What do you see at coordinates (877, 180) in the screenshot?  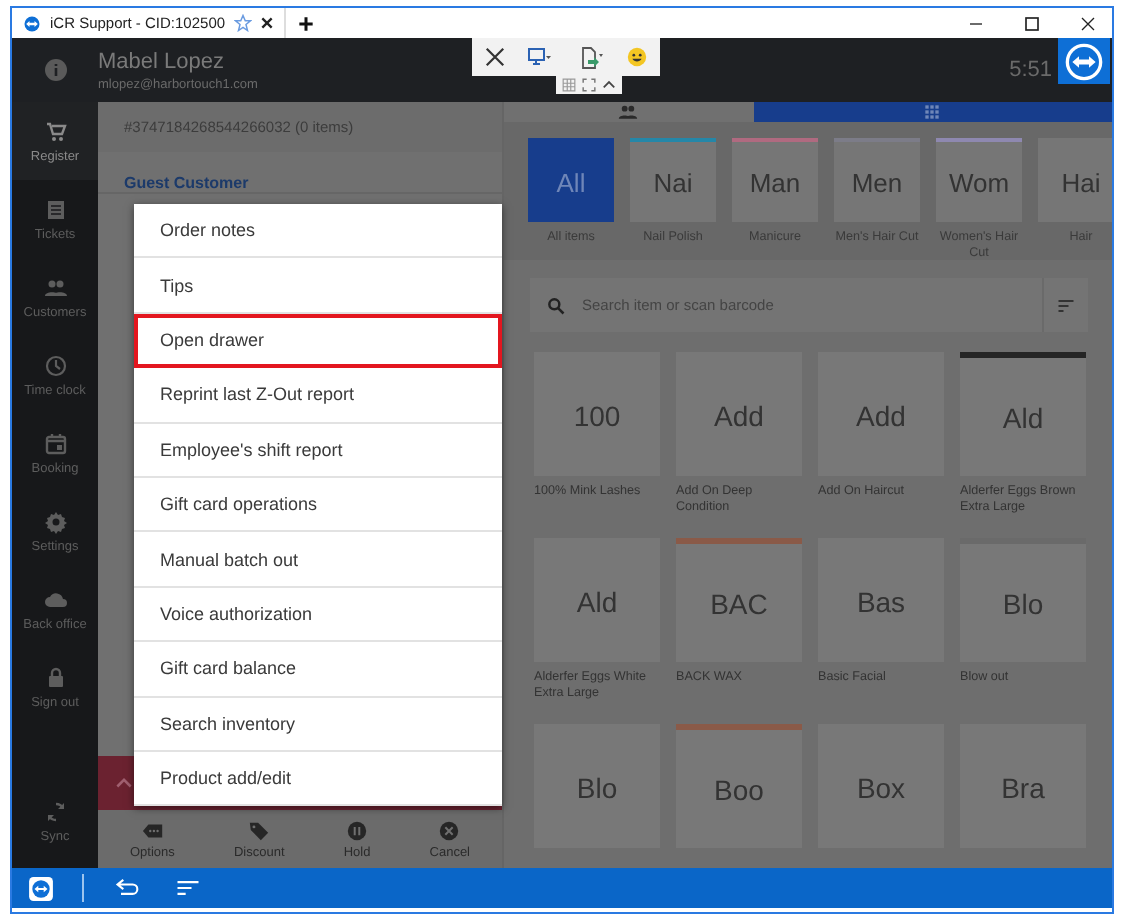 I see `category-tile: Men` at bounding box center [877, 180].